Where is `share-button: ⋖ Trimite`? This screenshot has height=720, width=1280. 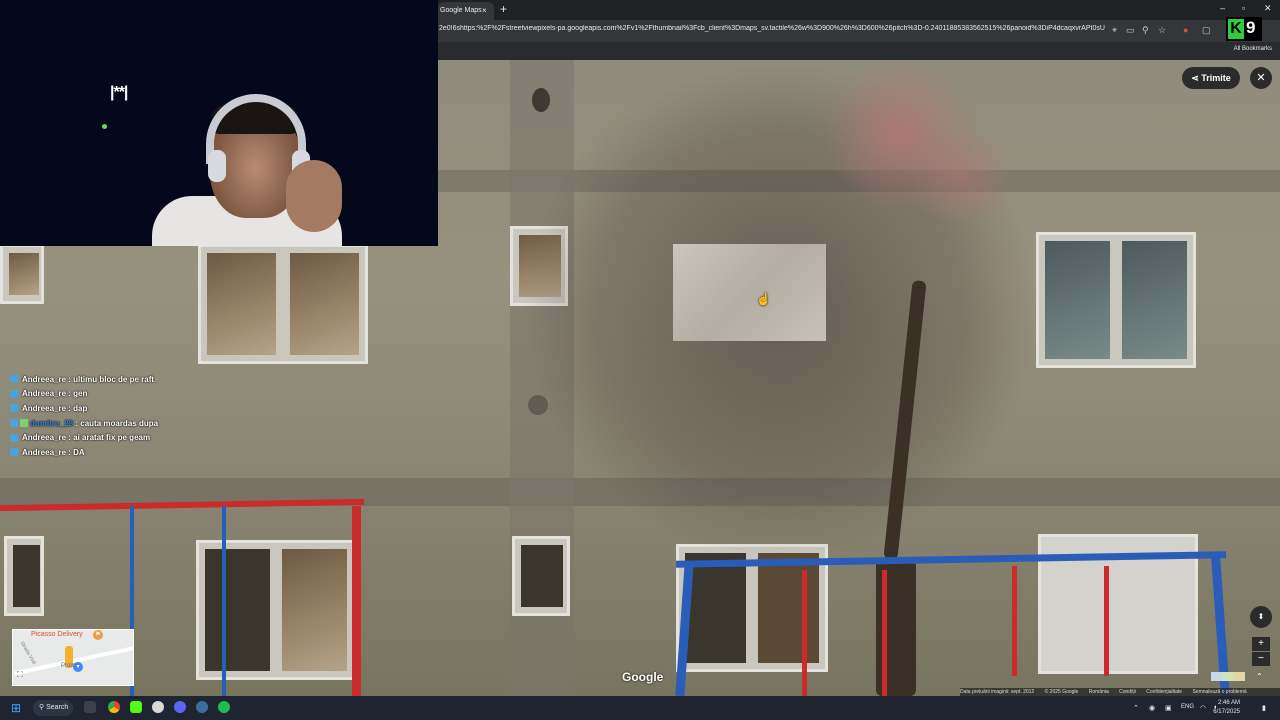 share-button: ⋖ Trimite is located at coordinates (1211, 78).